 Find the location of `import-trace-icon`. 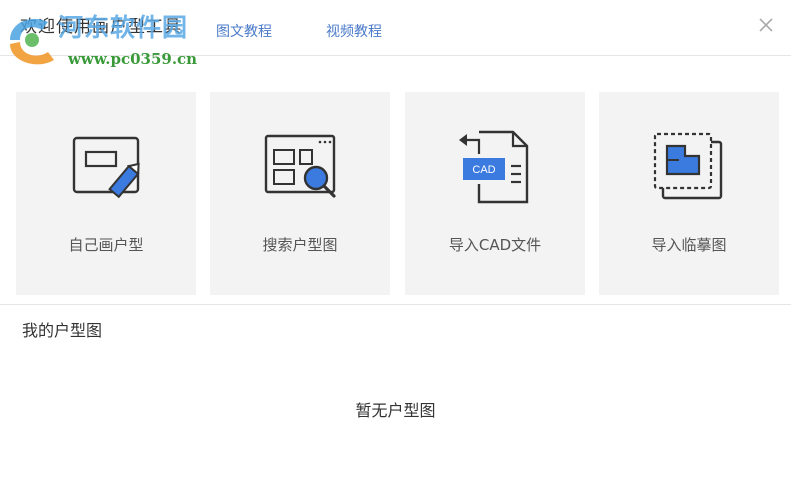

import-trace-icon is located at coordinates (688, 166).